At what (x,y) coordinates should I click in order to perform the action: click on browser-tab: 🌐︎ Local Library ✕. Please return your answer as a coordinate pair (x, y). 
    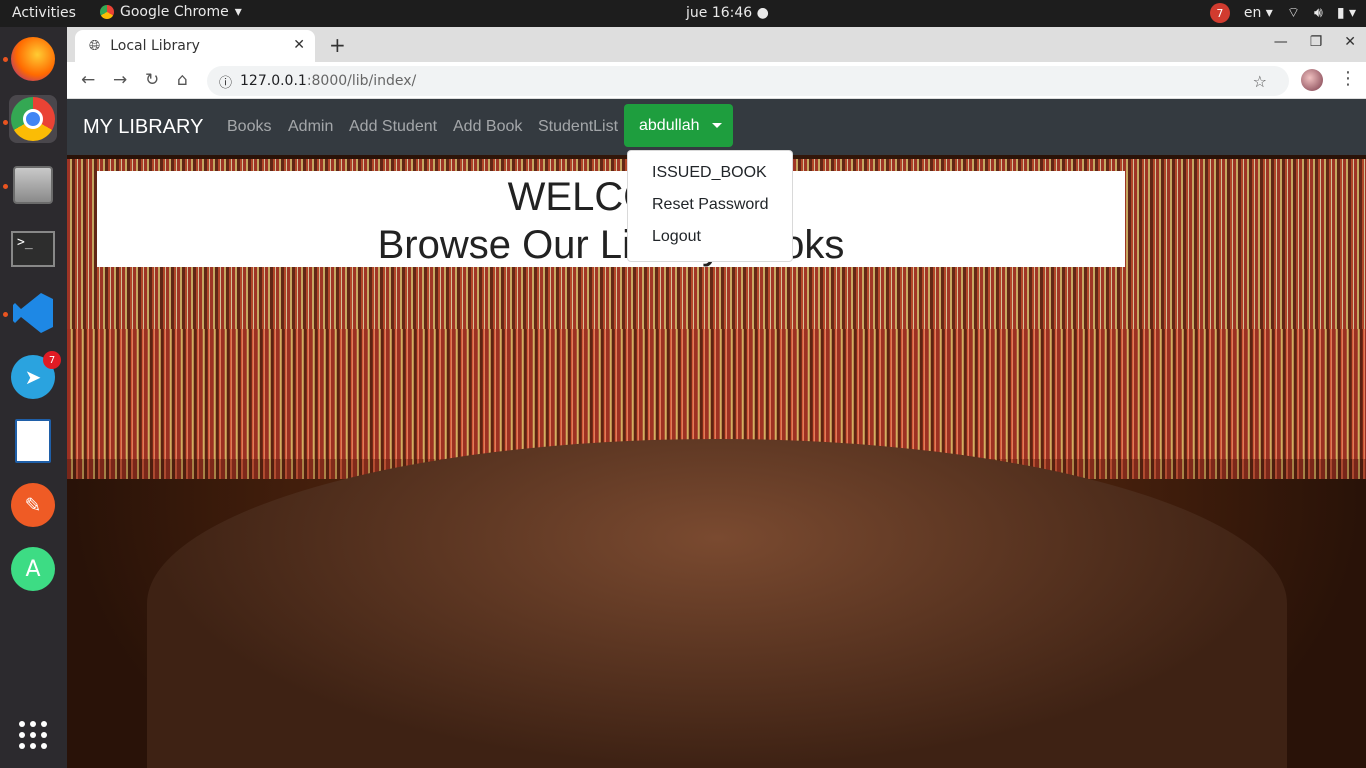
    Looking at the image, I should click on (195, 46).